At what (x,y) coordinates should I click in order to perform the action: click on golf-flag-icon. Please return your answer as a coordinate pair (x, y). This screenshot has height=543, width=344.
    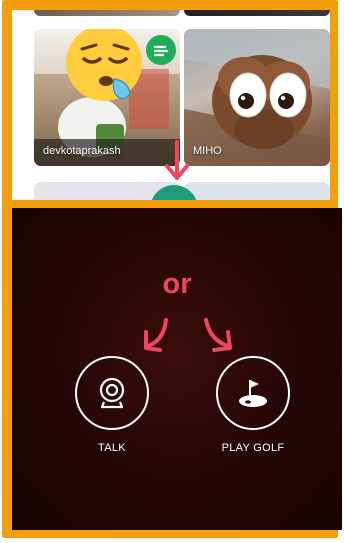
    Looking at the image, I should click on (253, 393).